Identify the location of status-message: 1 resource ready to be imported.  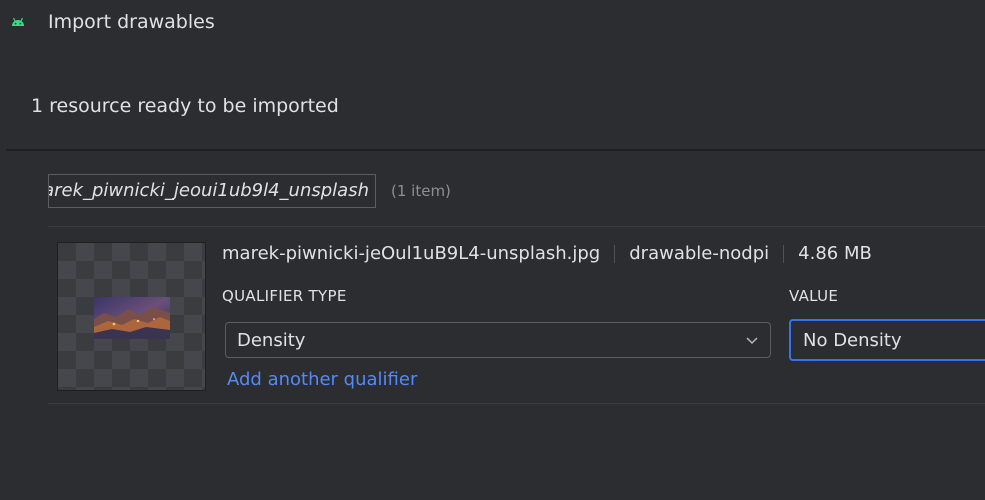
(185, 106).